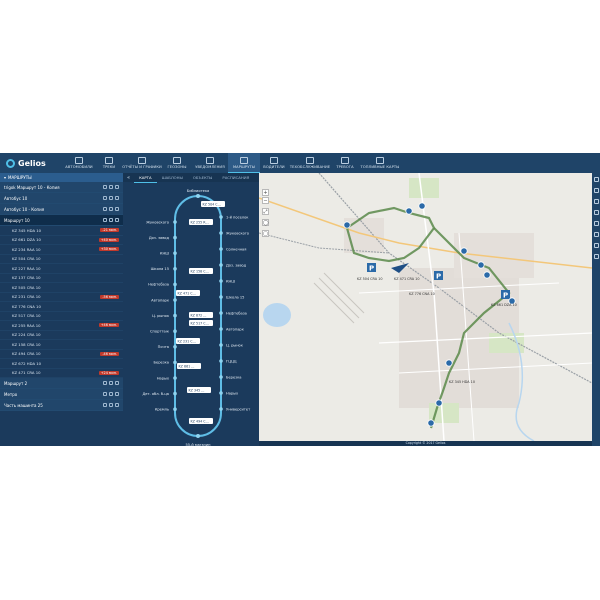 This screenshot has width=600, height=600. Describe the element at coordinates (596, 190) in the screenshot. I see `list-icon` at that location.